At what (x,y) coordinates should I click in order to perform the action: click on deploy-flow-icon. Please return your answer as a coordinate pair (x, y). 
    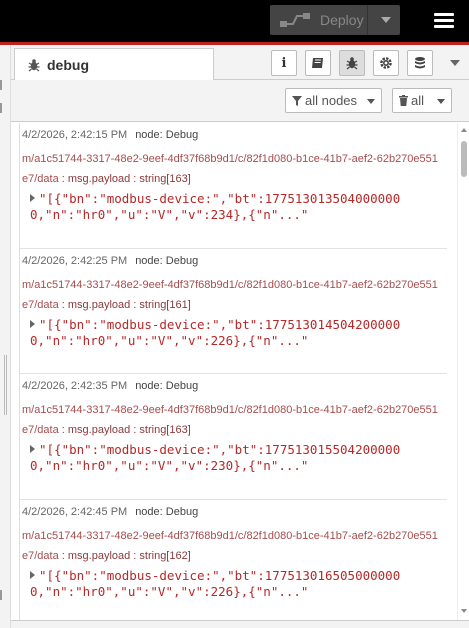
    Looking at the image, I should click on (295, 20).